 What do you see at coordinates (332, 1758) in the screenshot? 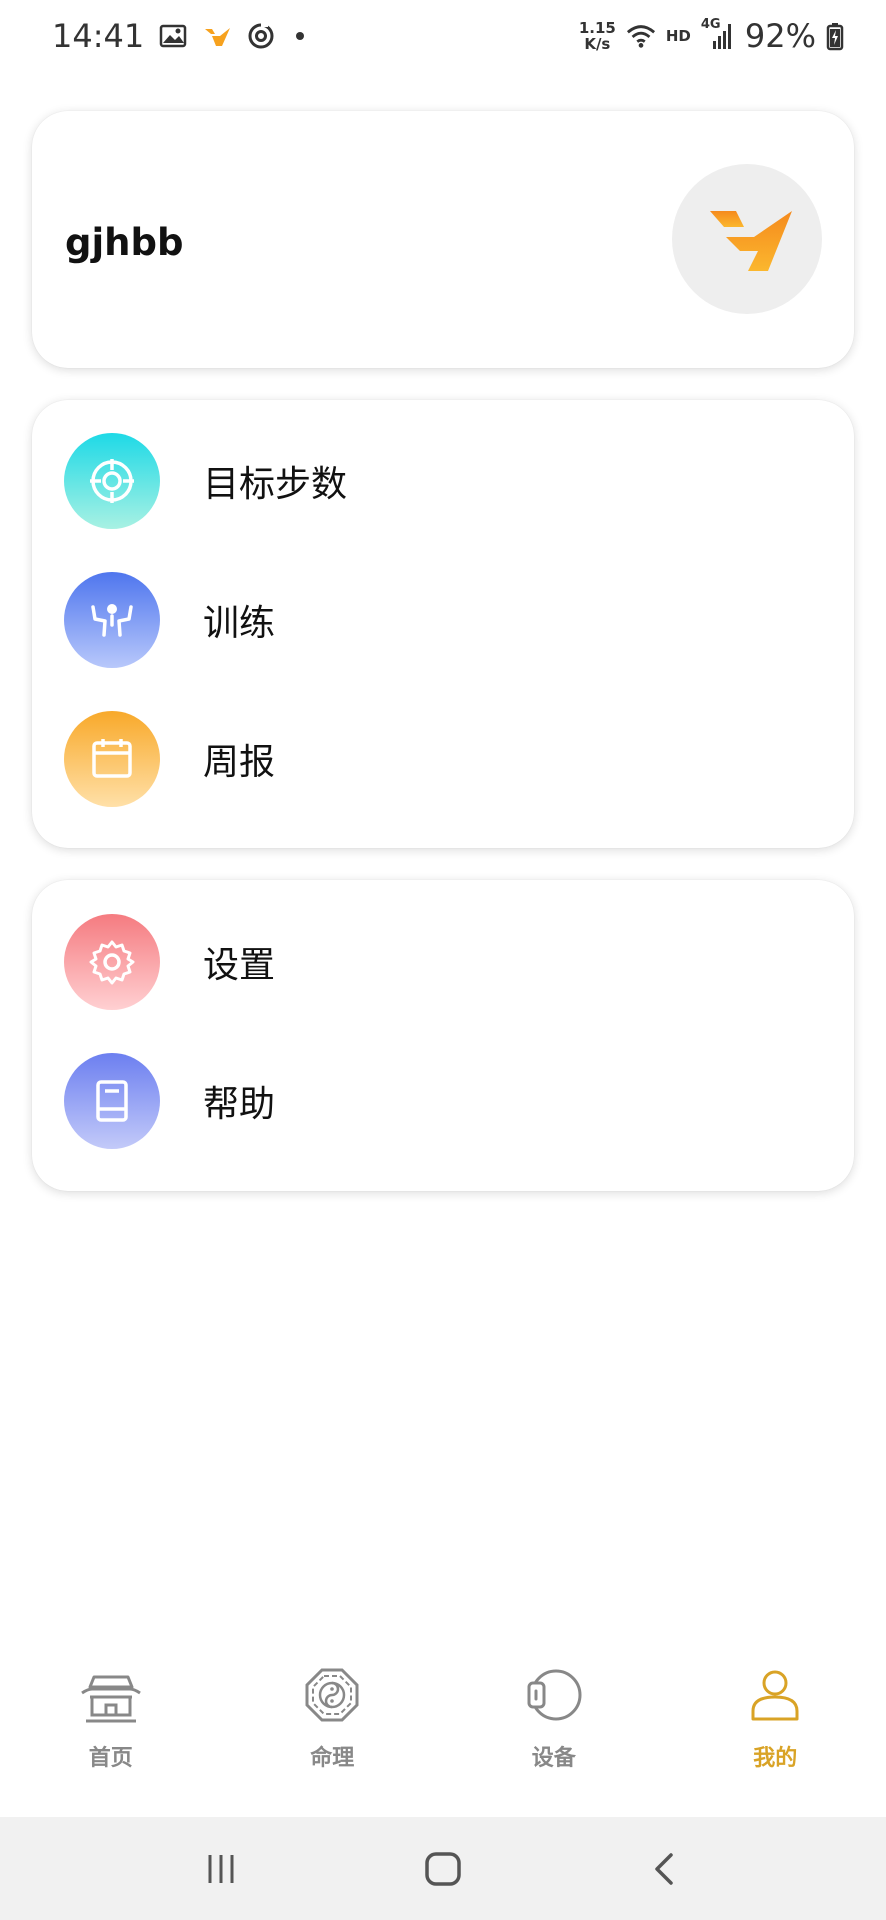
I see `tab-label: 命理` at bounding box center [332, 1758].